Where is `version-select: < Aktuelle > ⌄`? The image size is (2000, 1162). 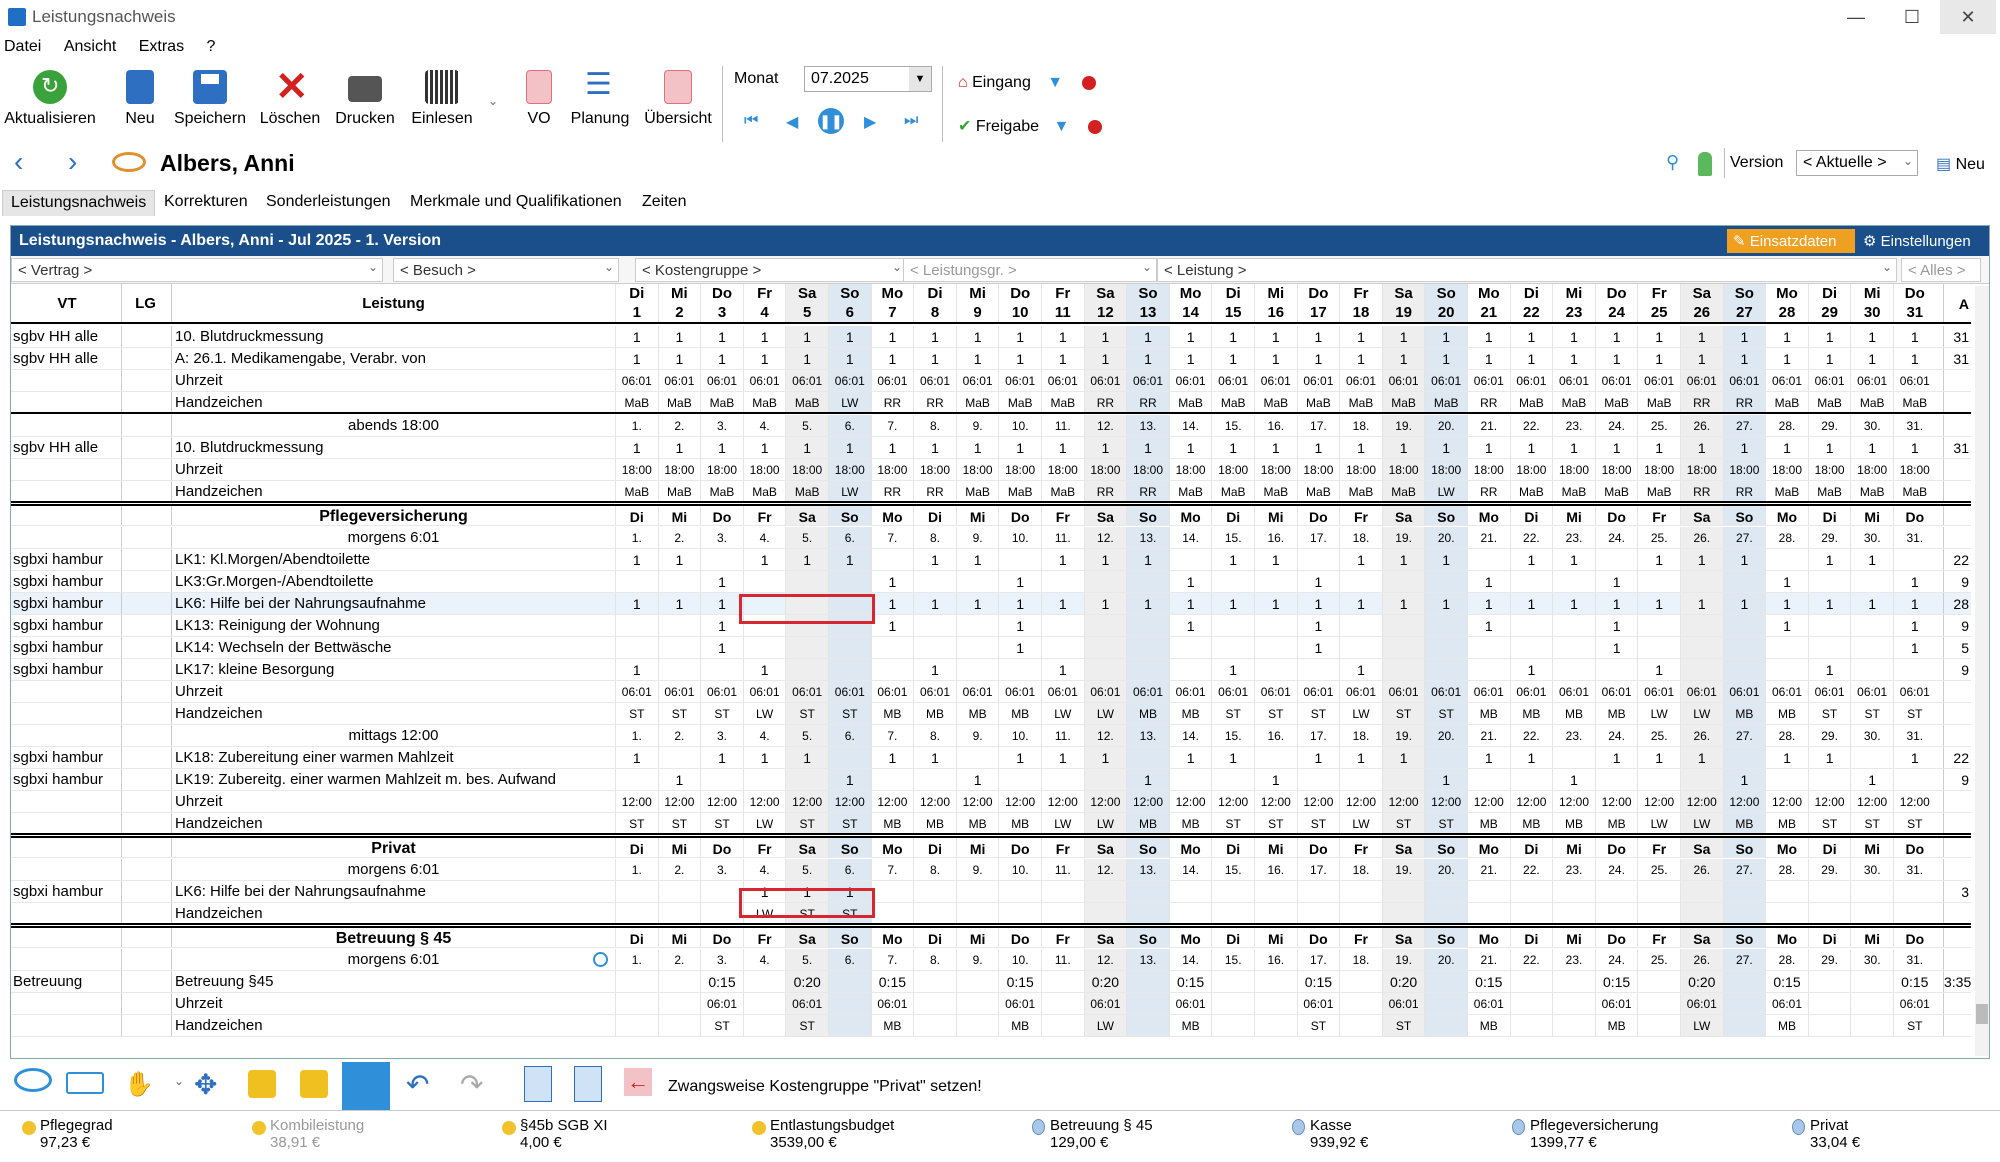 version-select: < Aktuelle > ⌄ is located at coordinates (1857, 163).